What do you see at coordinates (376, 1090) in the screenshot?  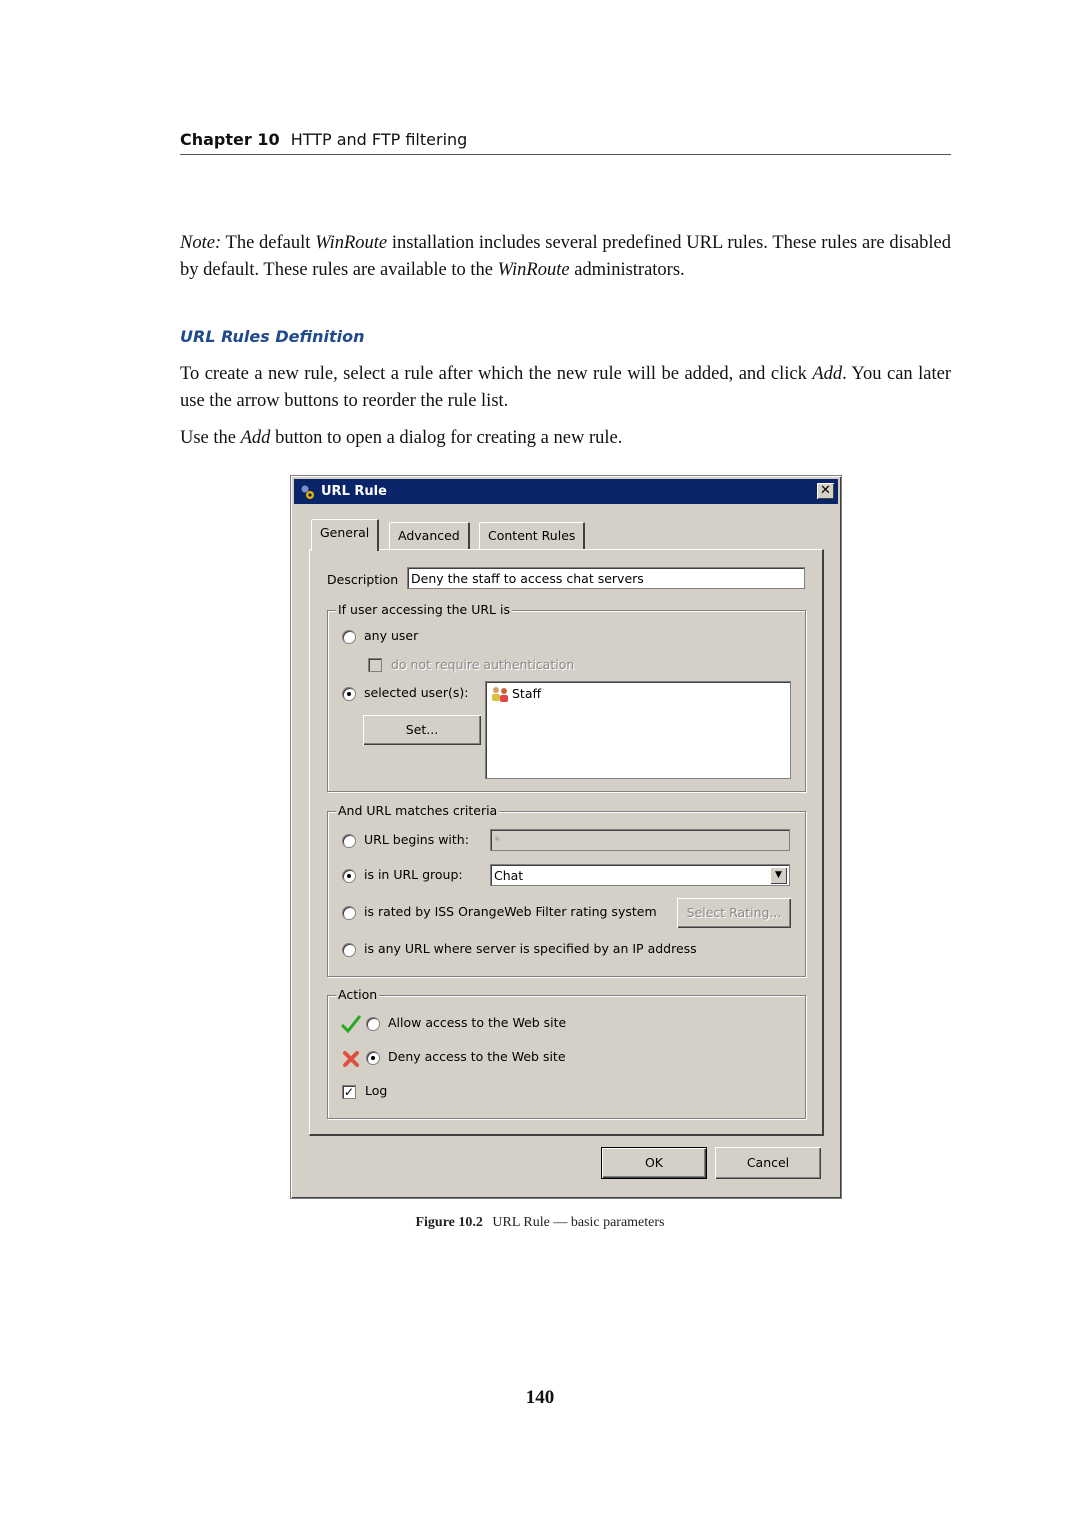 I see `log-label: Log` at bounding box center [376, 1090].